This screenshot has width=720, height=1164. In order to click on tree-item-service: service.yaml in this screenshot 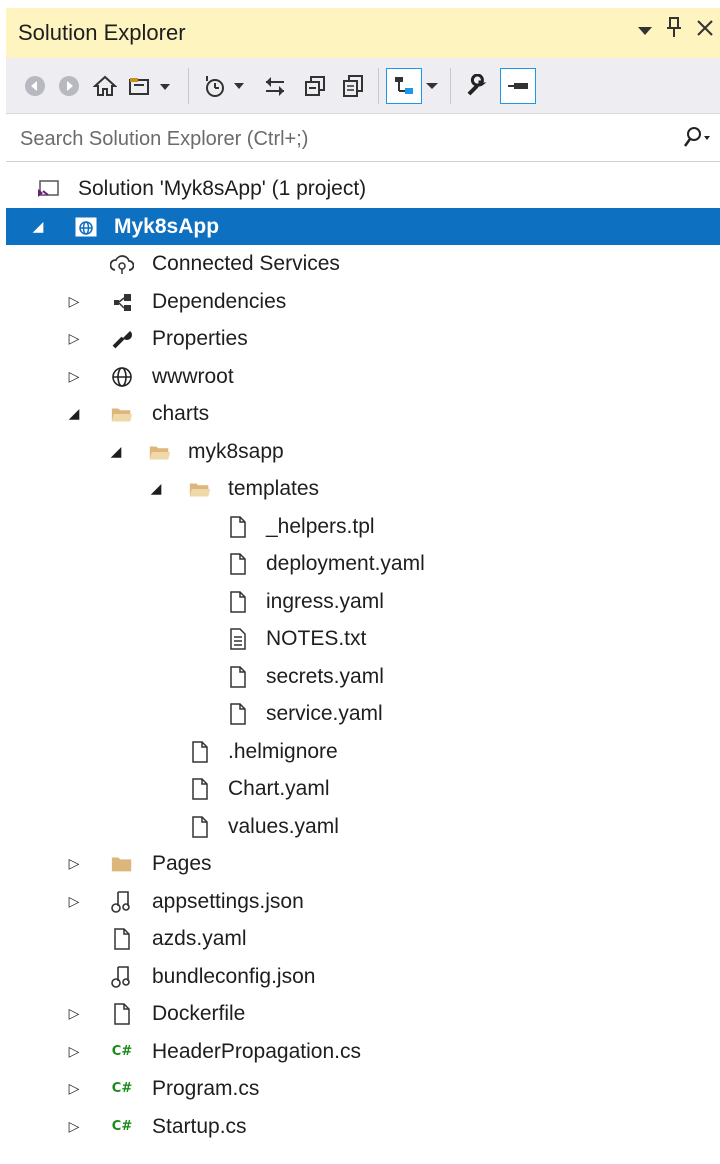, I will do `click(363, 714)`.